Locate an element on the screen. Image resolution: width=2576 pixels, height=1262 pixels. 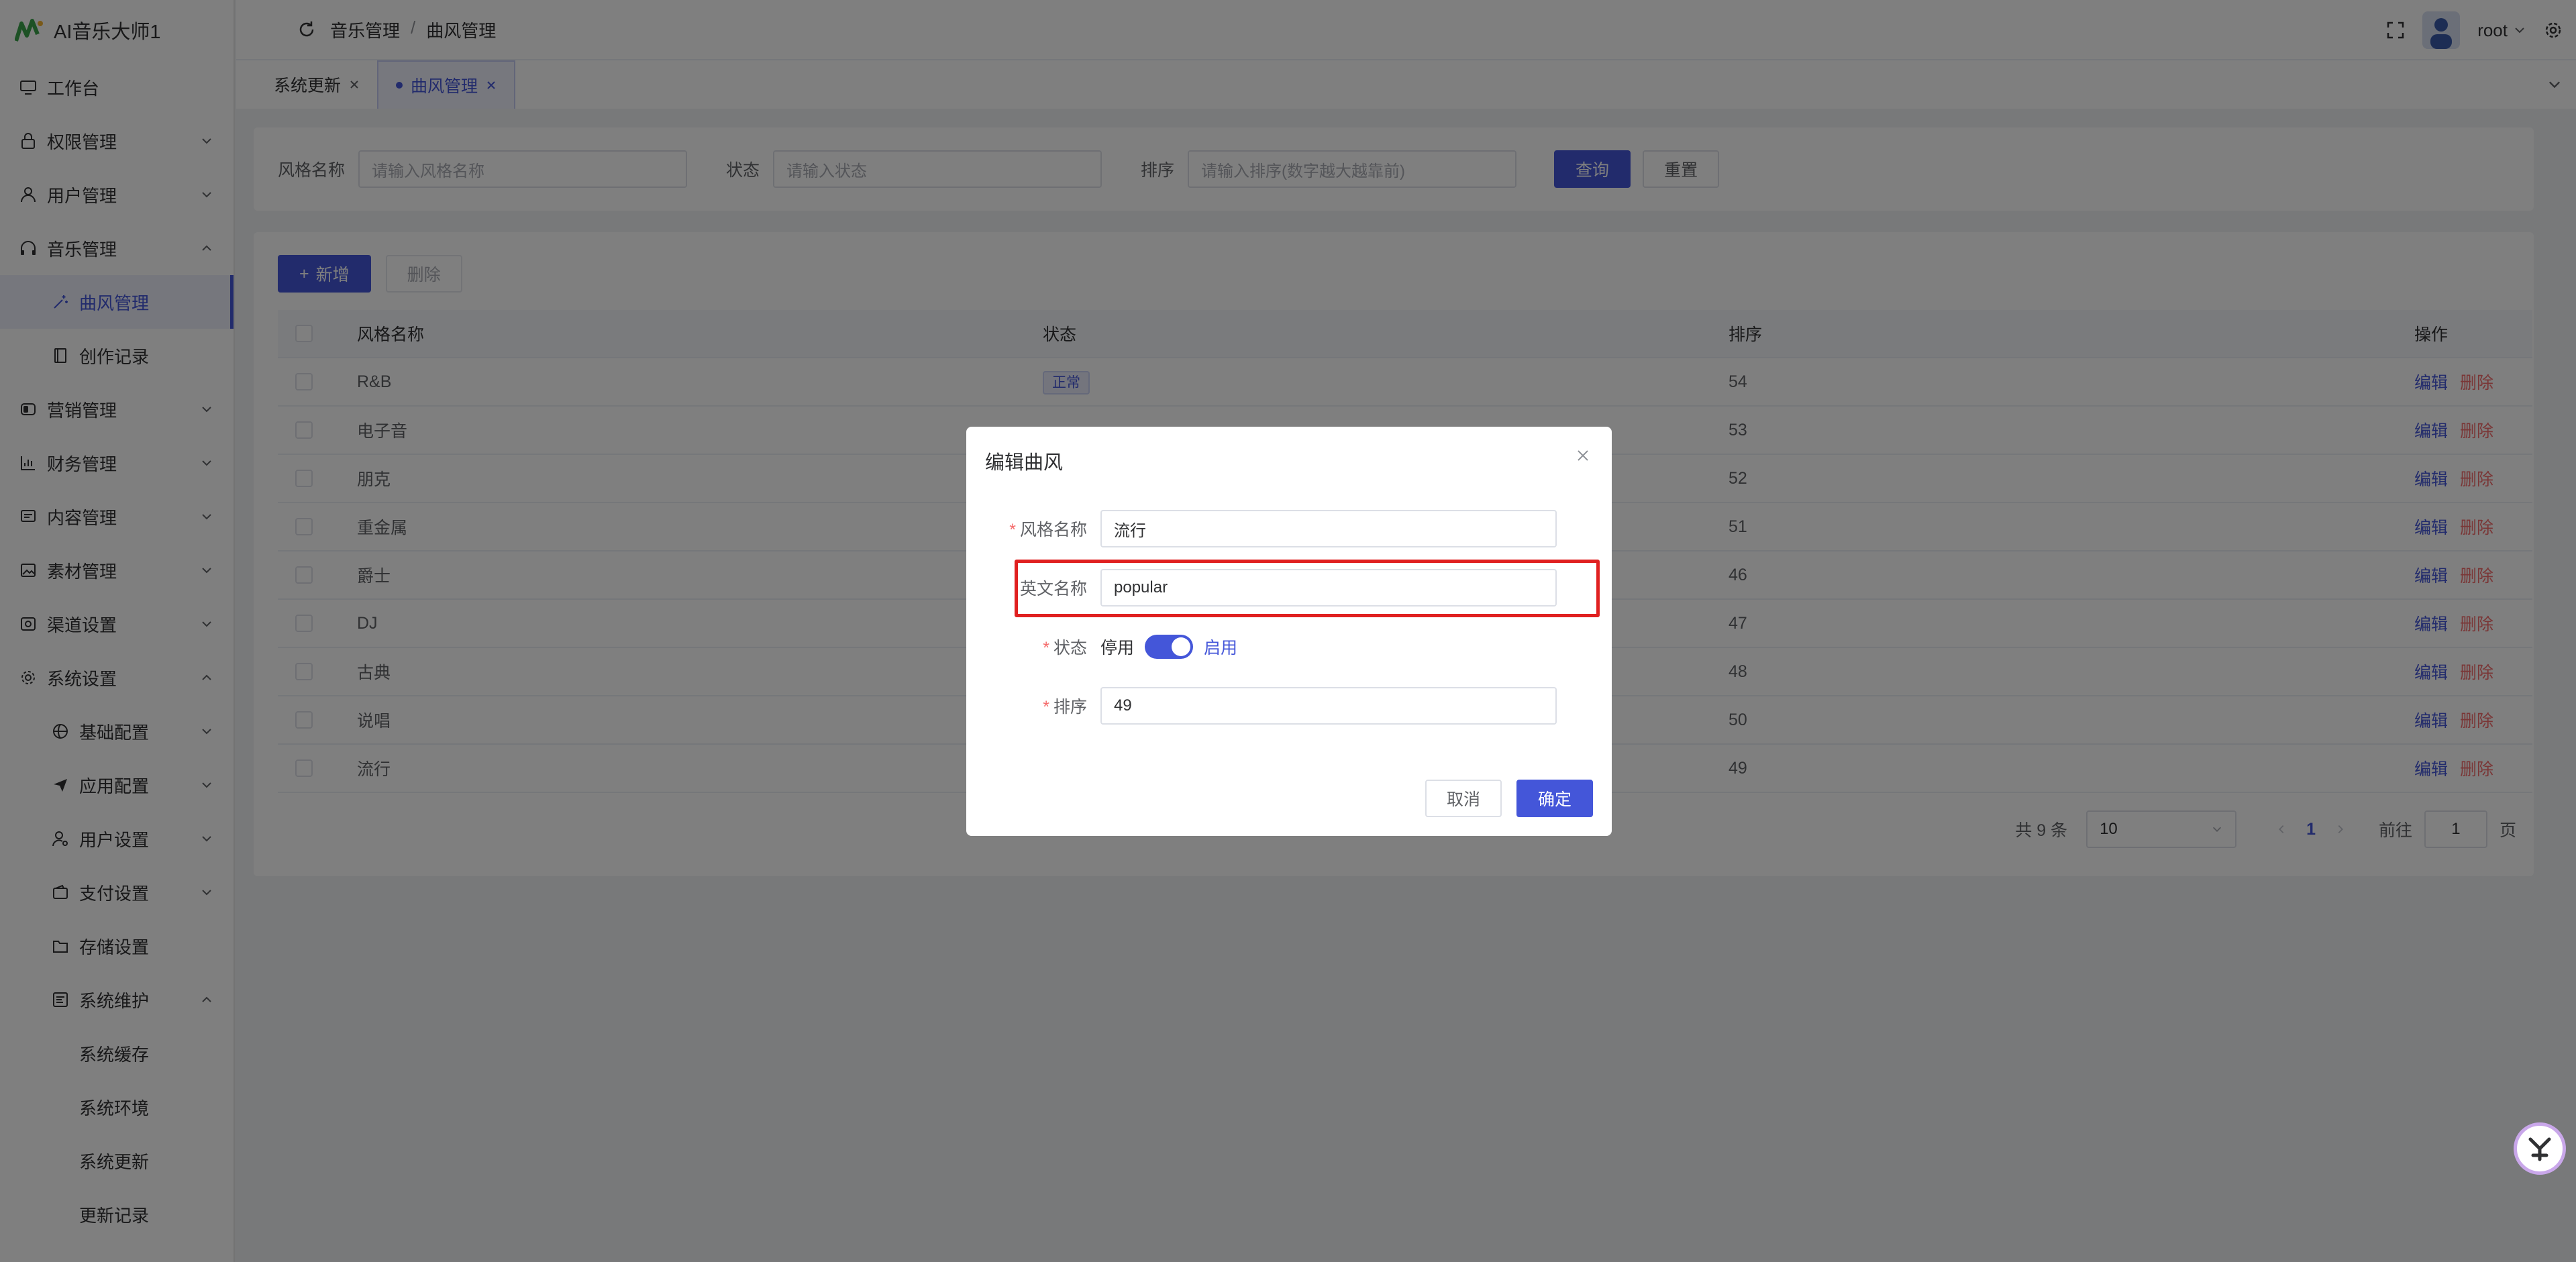
close-icon is located at coordinates (1583, 455).